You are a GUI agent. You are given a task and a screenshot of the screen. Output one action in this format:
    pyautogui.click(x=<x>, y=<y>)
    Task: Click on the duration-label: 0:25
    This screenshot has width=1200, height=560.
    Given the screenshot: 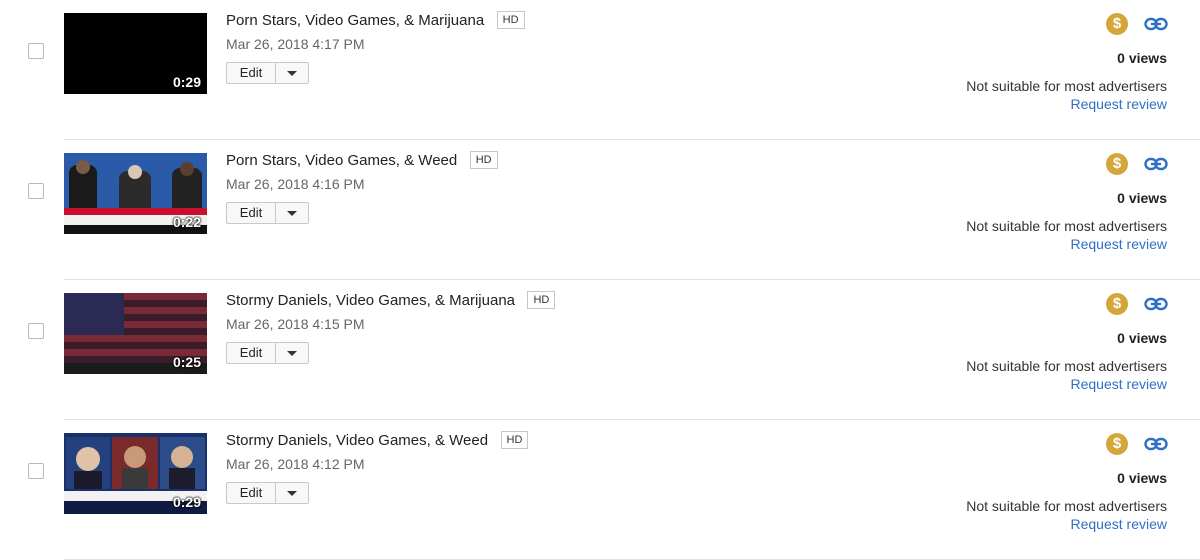 What is the action you would take?
    pyautogui.click(x=186, y=362)
    